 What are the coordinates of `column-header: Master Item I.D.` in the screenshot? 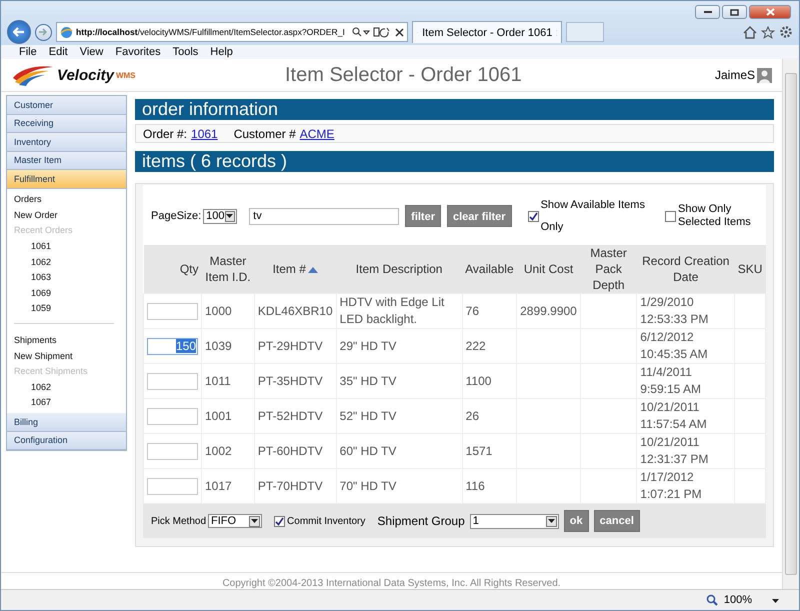 It's located at (228, 269).